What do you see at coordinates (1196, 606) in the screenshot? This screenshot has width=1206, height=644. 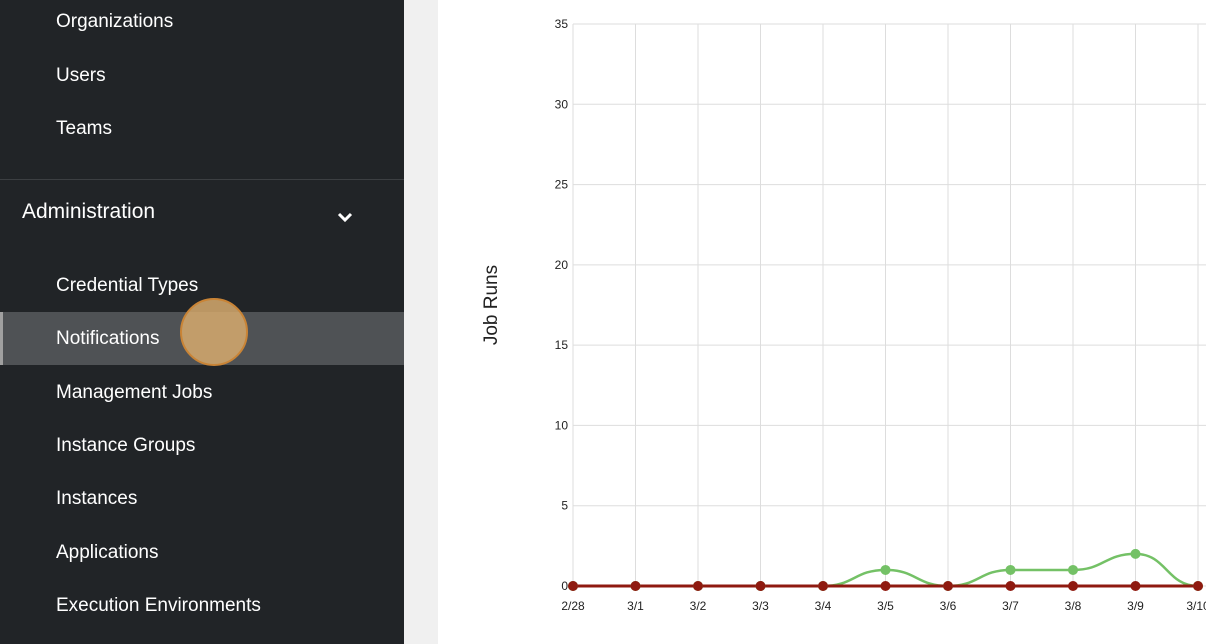 I see `x-tick-label: 3/10` at bounding box center [1196, 606].